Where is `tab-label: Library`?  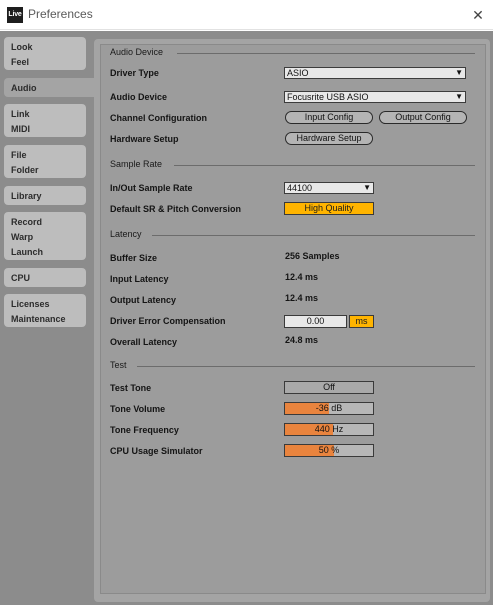 tab-label: Library is located at coordinates (26, 196).